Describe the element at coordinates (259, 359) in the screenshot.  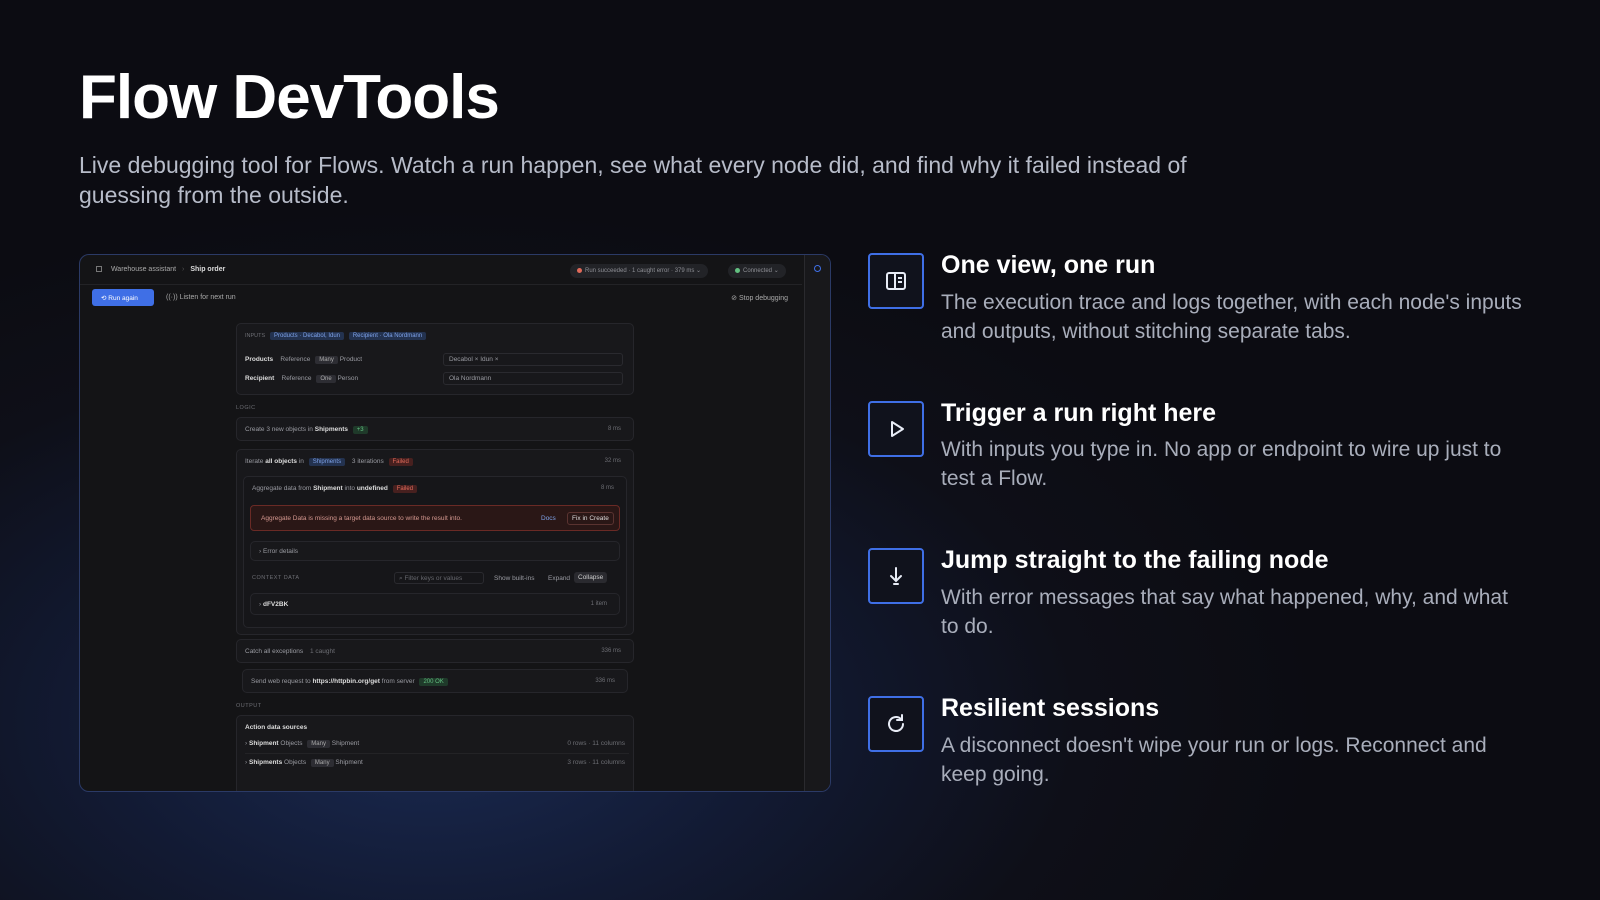
I see `products-label: Products` at that location.